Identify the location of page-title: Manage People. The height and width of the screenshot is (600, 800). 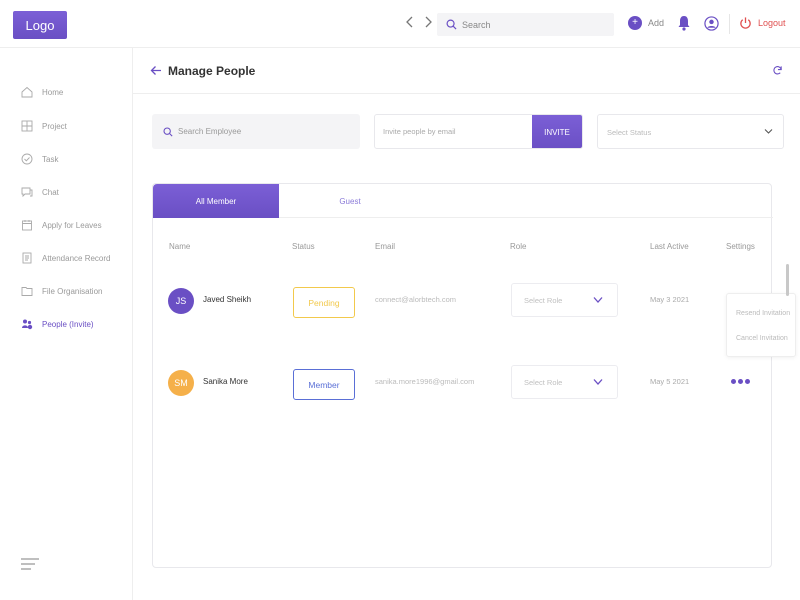
(212, 71).